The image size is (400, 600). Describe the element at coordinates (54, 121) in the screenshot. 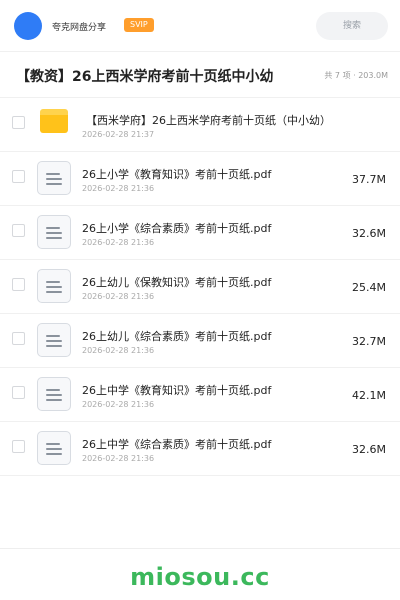

I see `folder-icon` at that location.